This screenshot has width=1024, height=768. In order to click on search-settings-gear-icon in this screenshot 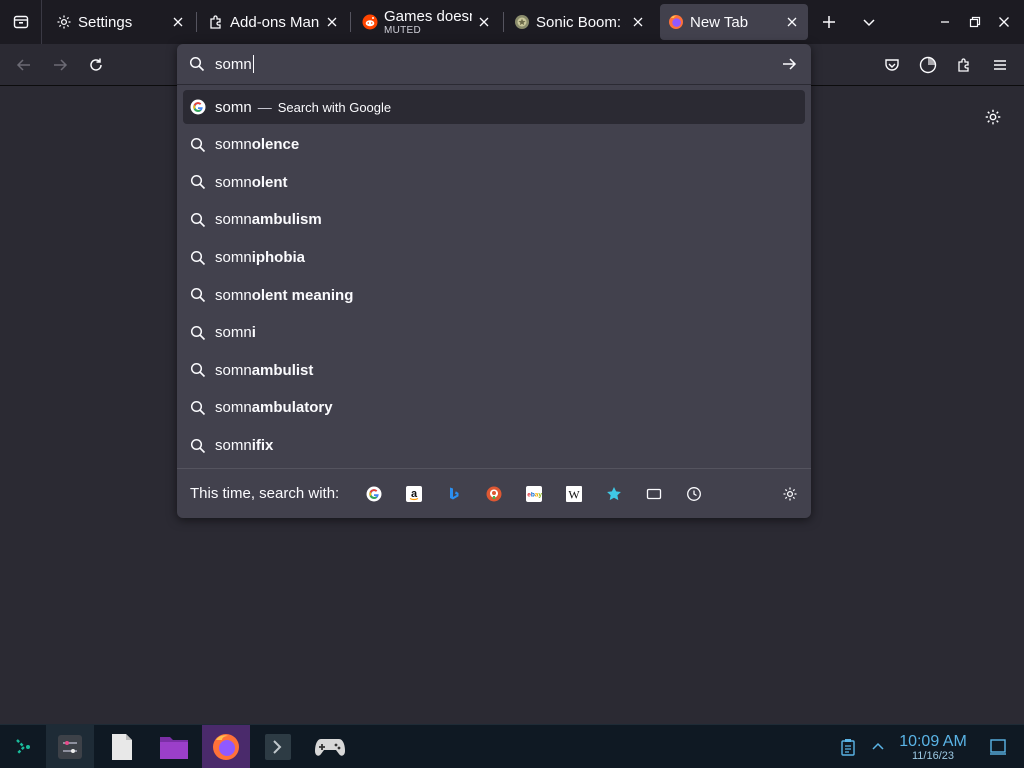, I will do `click(790, 494)`.